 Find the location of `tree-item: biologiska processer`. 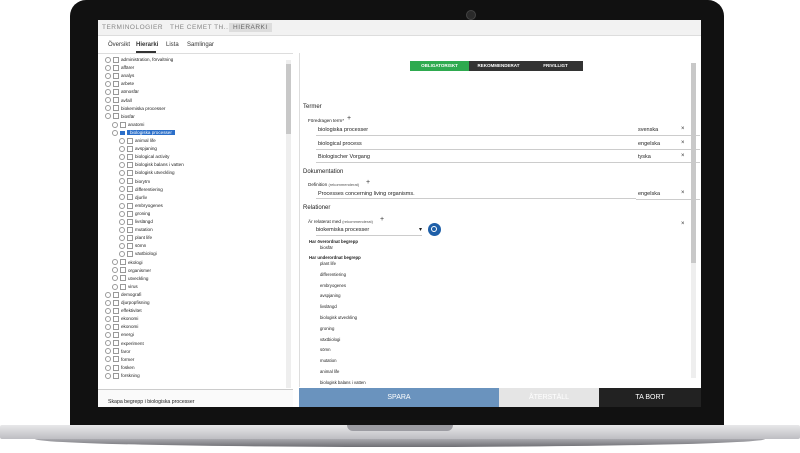

tree-item: biologiska processer is located at coordinates (143, 132).